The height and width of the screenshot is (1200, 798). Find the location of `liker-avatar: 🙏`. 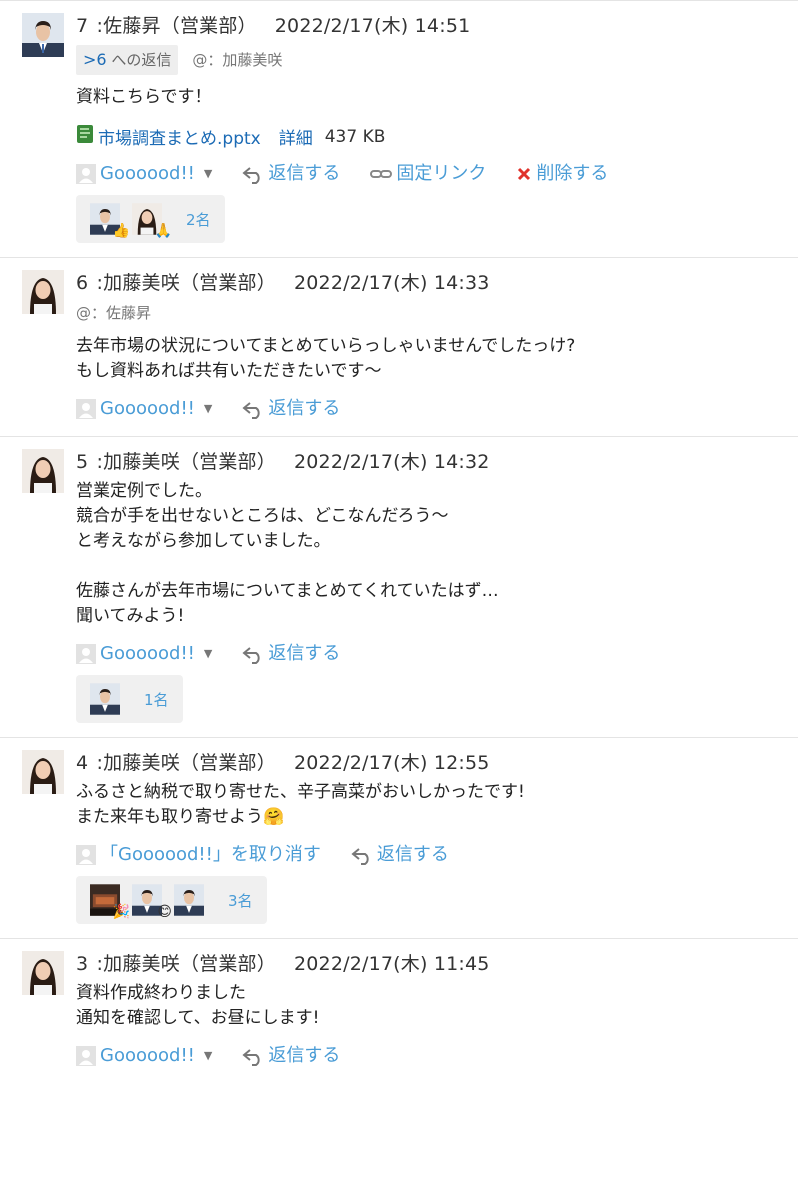

liker-avatar: 🙏 is located at coordinates (152, 221).